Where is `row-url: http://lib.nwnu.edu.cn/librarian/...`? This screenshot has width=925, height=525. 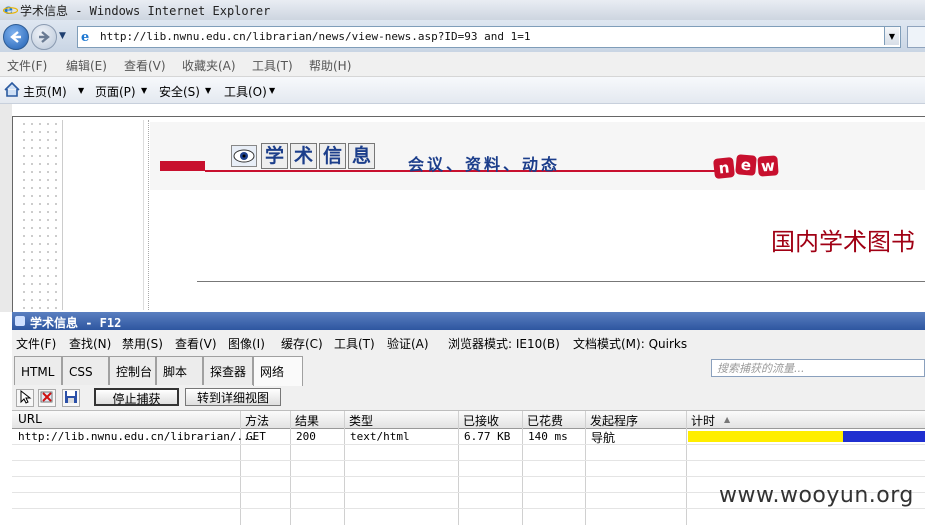
row-url: http://lib.nwnu.edu.cn/librarian/... is located at coordinates (137, 436).